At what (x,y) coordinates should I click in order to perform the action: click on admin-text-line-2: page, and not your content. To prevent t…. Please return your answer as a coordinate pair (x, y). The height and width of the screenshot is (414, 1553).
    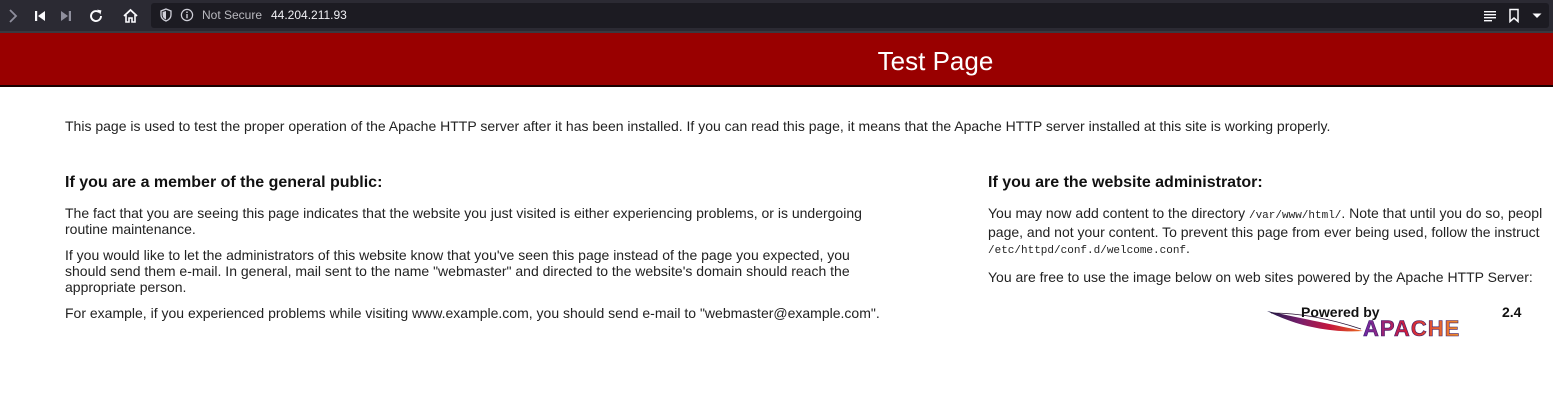
    Looking at the image, I should click on (1264, 232).